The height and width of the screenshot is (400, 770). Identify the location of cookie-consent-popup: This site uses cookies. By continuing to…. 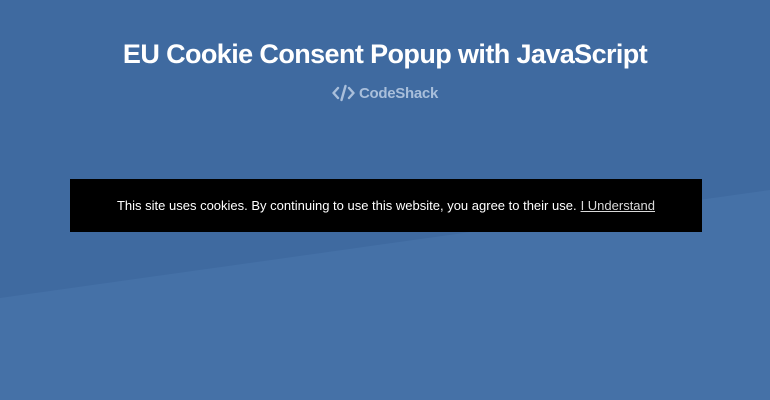
(386, 205).